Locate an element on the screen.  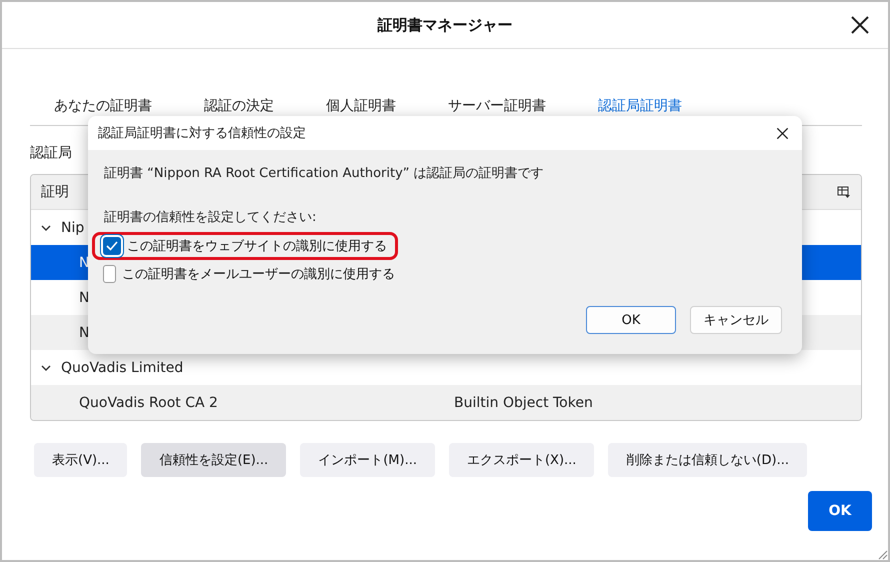
tab: あなたの証明書 is located at coordinates (117, 111).